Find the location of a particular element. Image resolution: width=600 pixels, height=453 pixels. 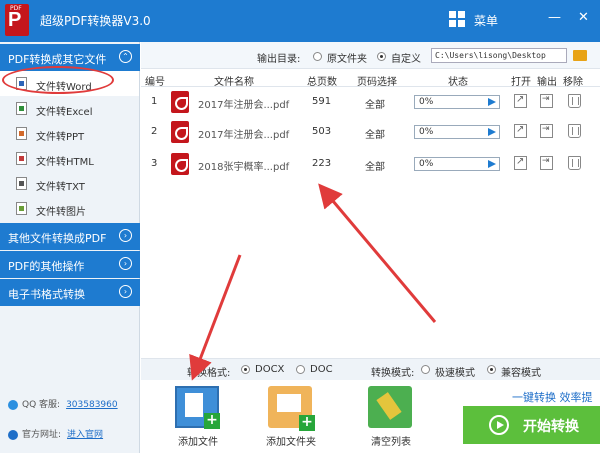

radio-docx is located at coordinates (245, 369).